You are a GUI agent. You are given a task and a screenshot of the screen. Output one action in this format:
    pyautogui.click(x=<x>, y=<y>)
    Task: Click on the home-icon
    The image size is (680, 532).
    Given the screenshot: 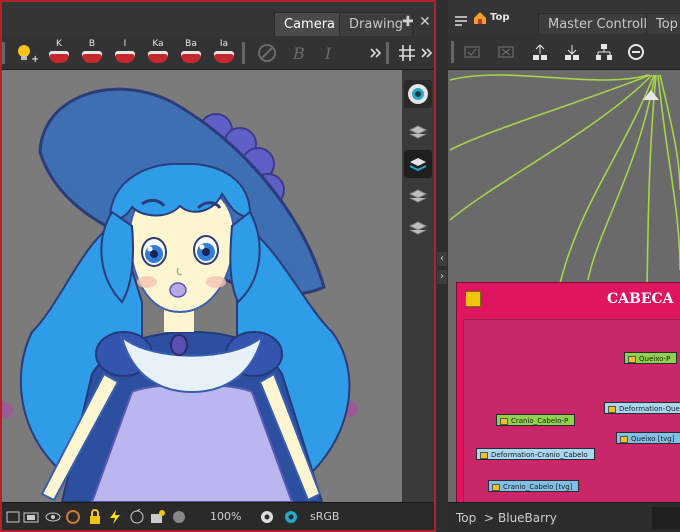 What is the action you would take?
    pyautogui.click(x=480, y=18)
    